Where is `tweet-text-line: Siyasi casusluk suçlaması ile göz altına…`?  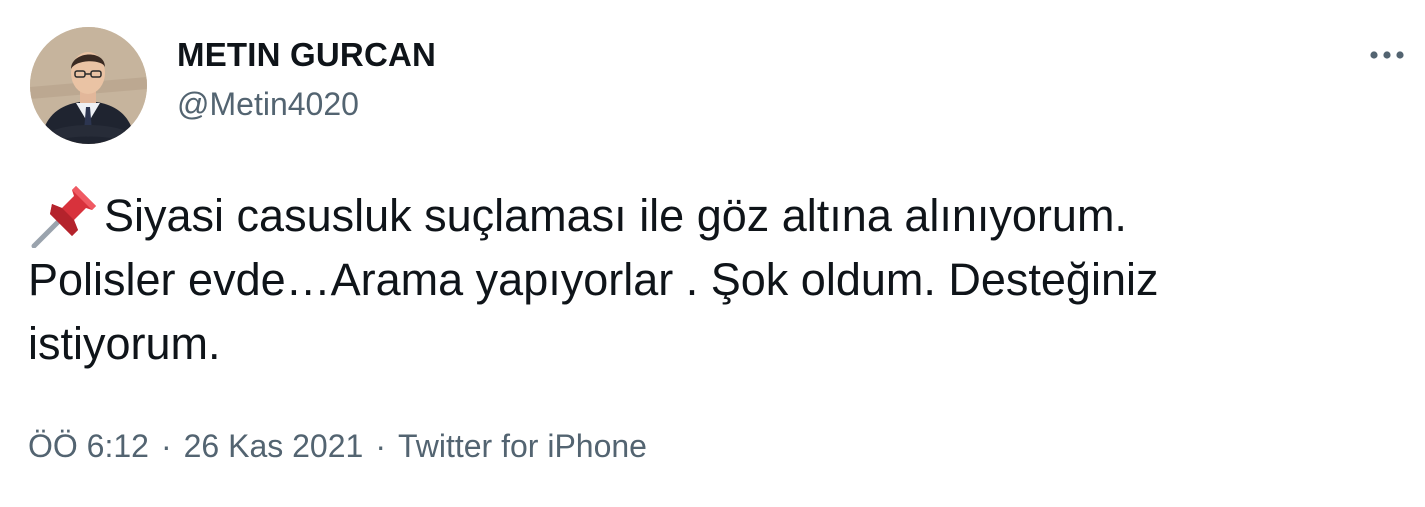 tweet-text-line: Siyasi casusluk suçlaması ile göz altına… is located at coordinates (723, 216).